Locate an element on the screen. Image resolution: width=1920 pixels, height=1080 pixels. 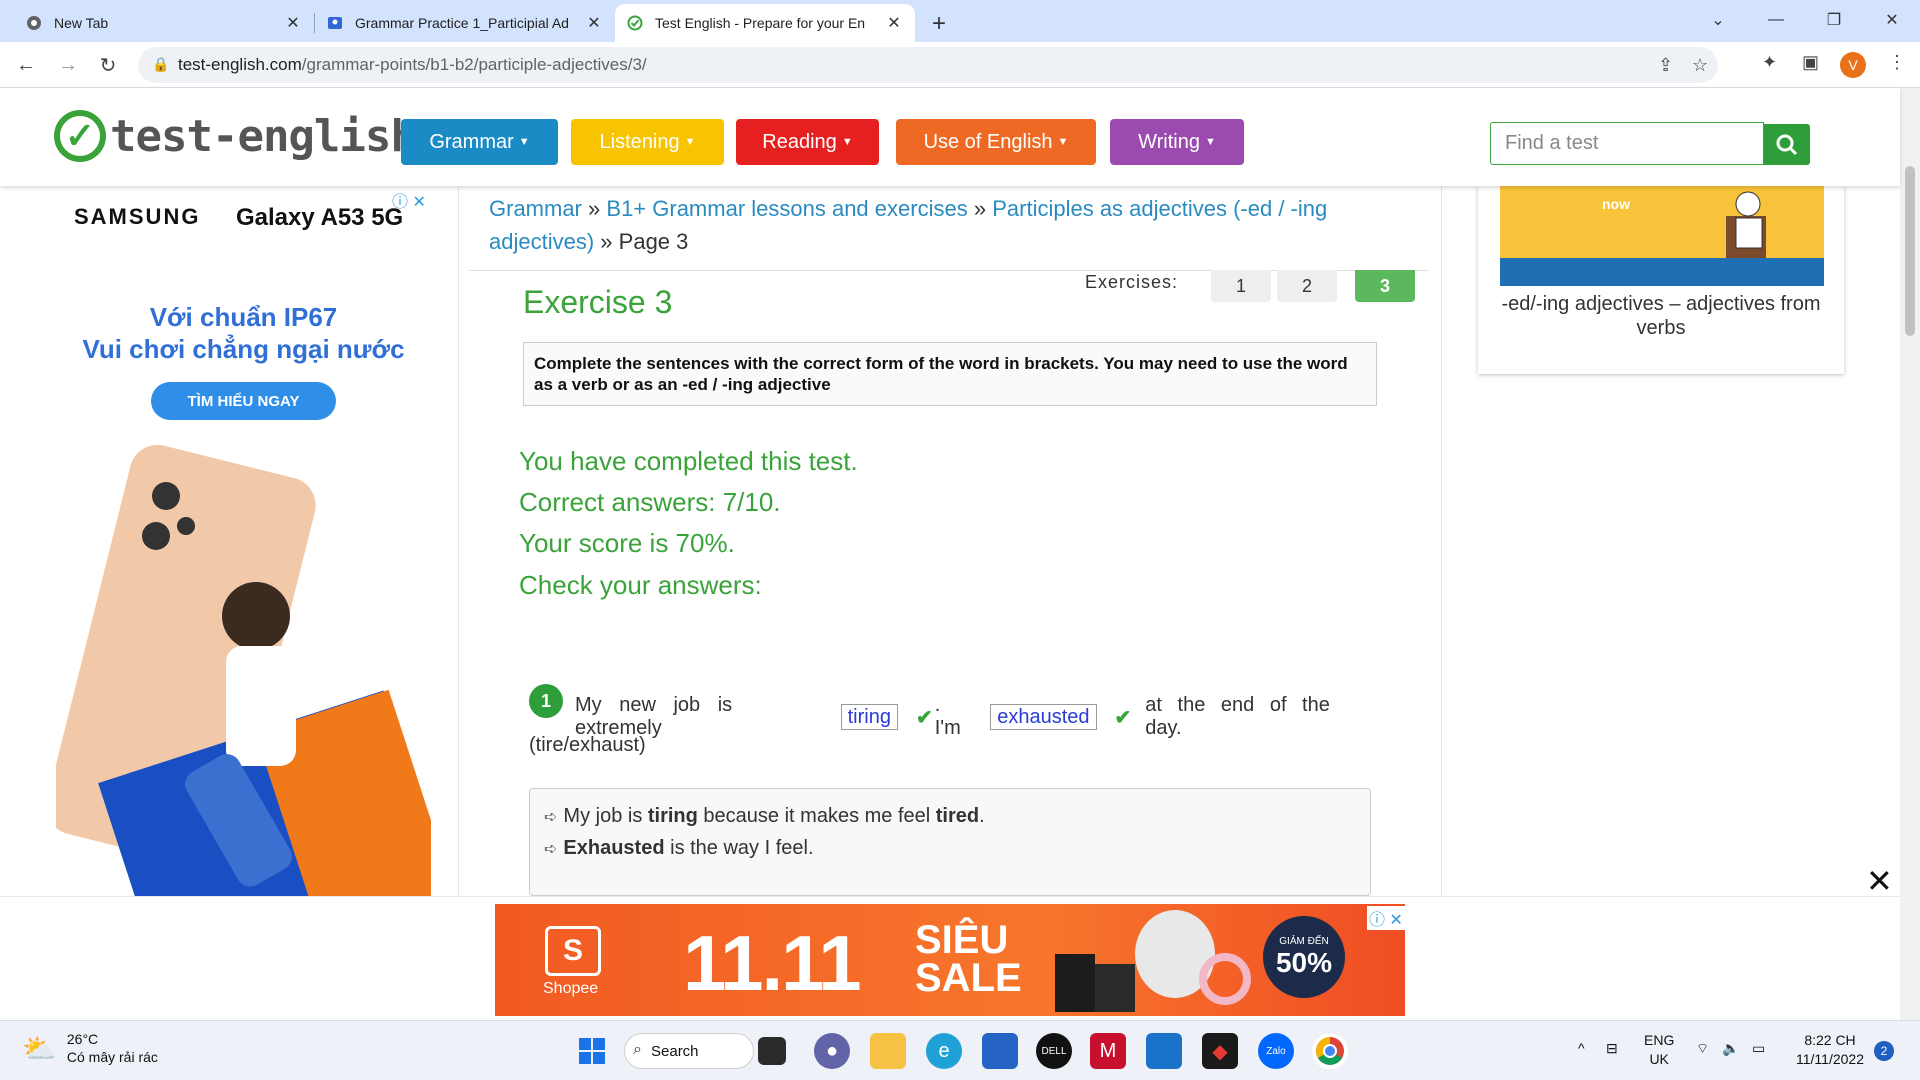
exercises-nav-label: Exercises: is located at coordinates (1132, 282).